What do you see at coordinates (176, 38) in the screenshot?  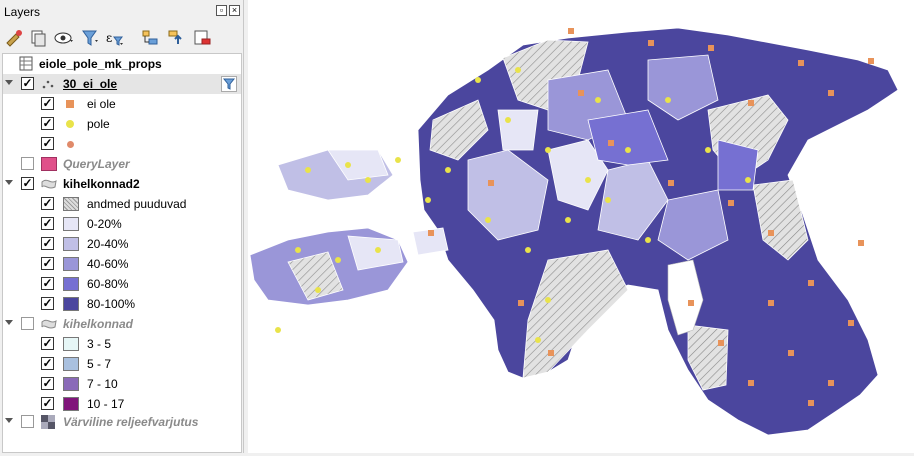 I see `collapse-all-icon` at bounding box center [176, 38].